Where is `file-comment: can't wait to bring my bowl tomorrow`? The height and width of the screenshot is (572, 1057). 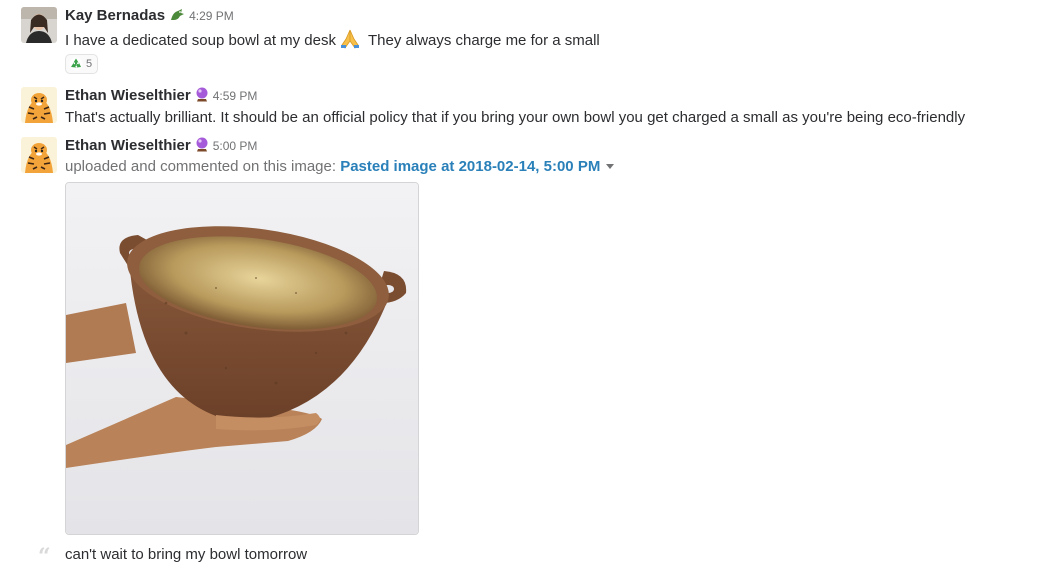
file-comment: can't wait to bring my bowl tomorrow is located at coordinates (186, 554).